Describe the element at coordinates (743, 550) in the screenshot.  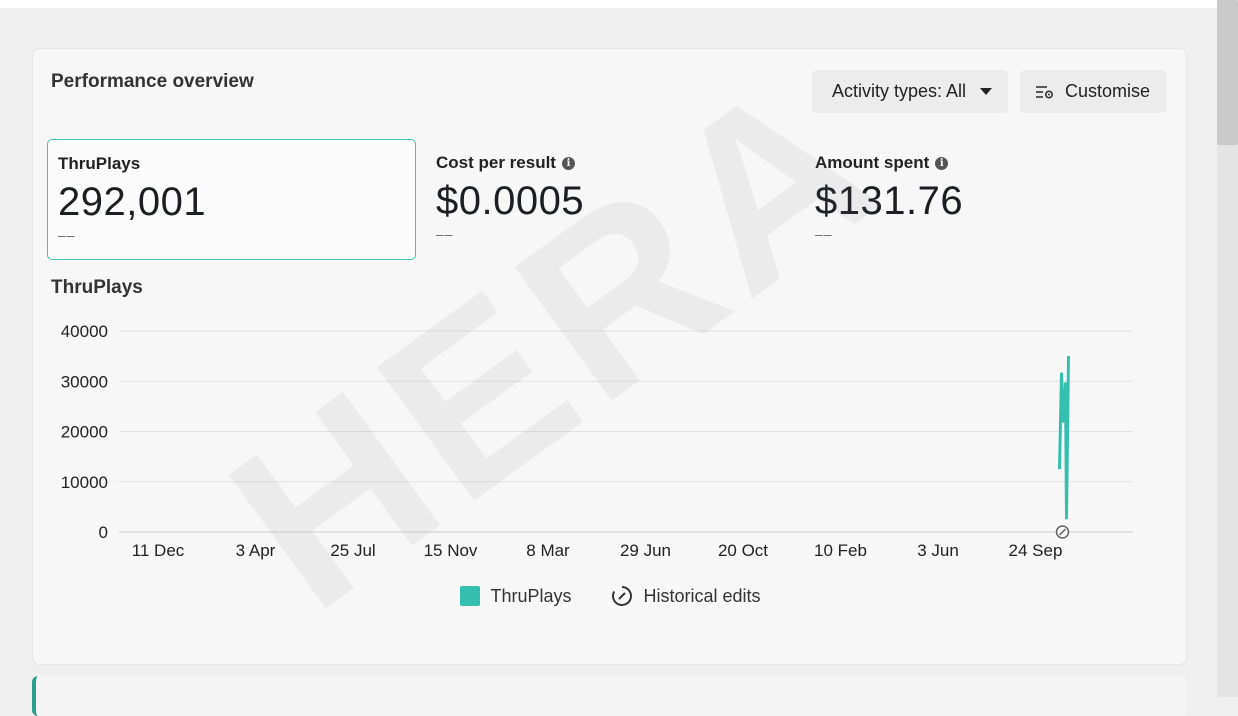
I see `x-tick-label: 20 Oct` at that location.